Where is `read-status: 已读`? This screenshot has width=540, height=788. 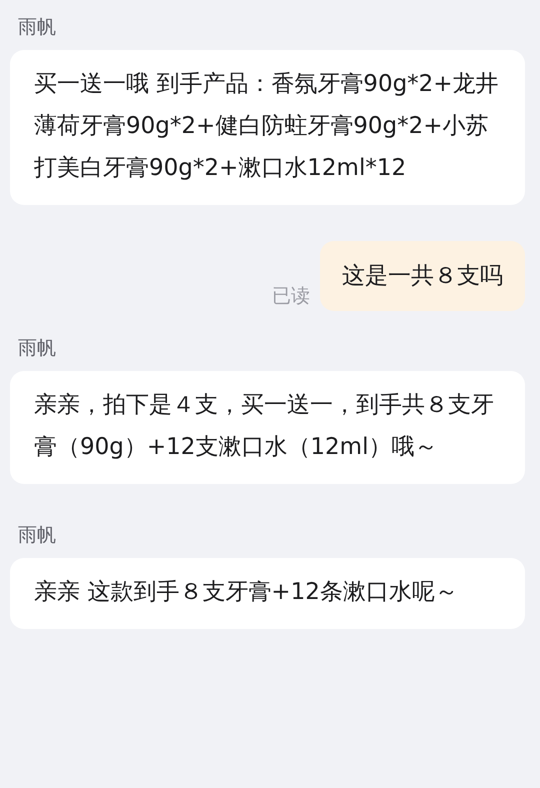 read-status: 已读 is located at coordinates (291, 296).